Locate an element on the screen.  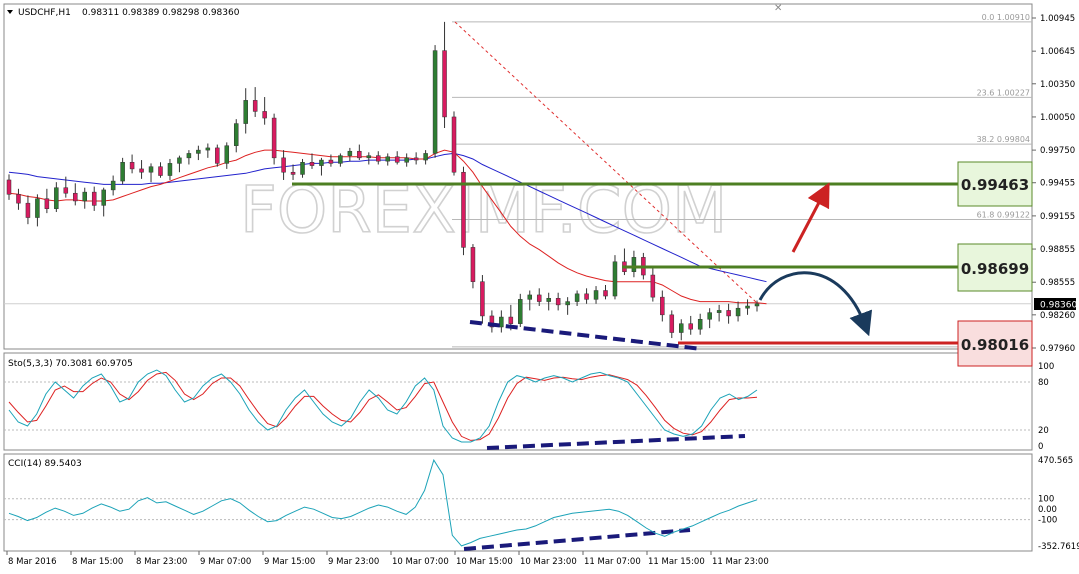
level-label-resistance-2: 0.98699 is located at coordinates (995, 269).